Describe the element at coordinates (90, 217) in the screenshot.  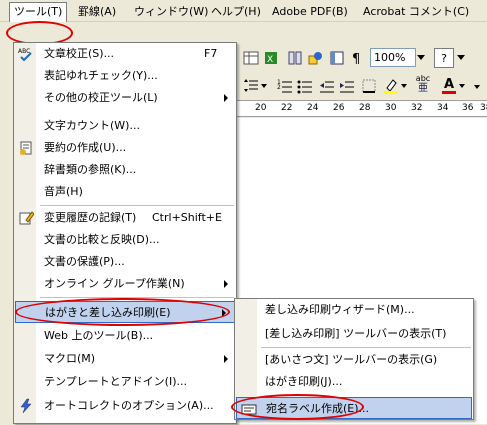
I see `menu-item-label: 変更履歴の記録(T)` at that location.